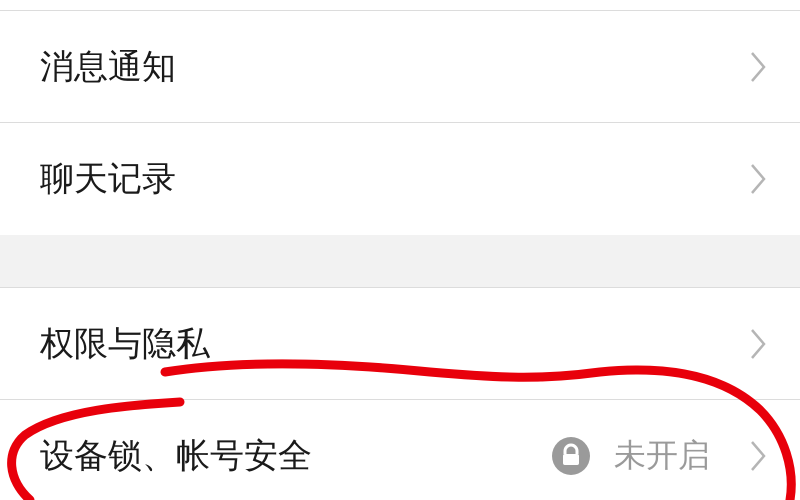 Image resolution: width=800 pixels, height=500 pixels. I want to click on item-label: 消息通知, so click(108, 67).